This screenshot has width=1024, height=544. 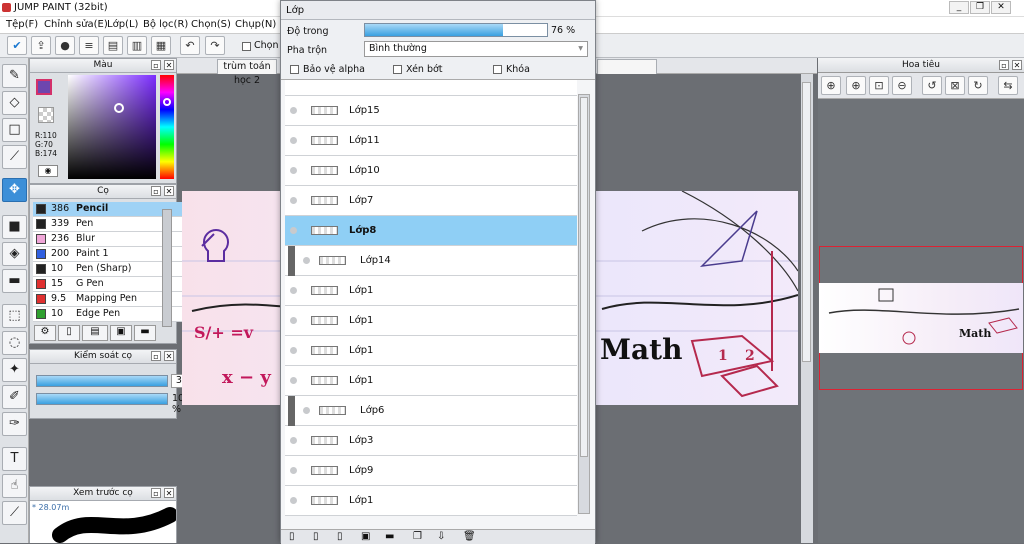 I want to click on gradient-tool-icon: ▬, so click(x=14, y=281).